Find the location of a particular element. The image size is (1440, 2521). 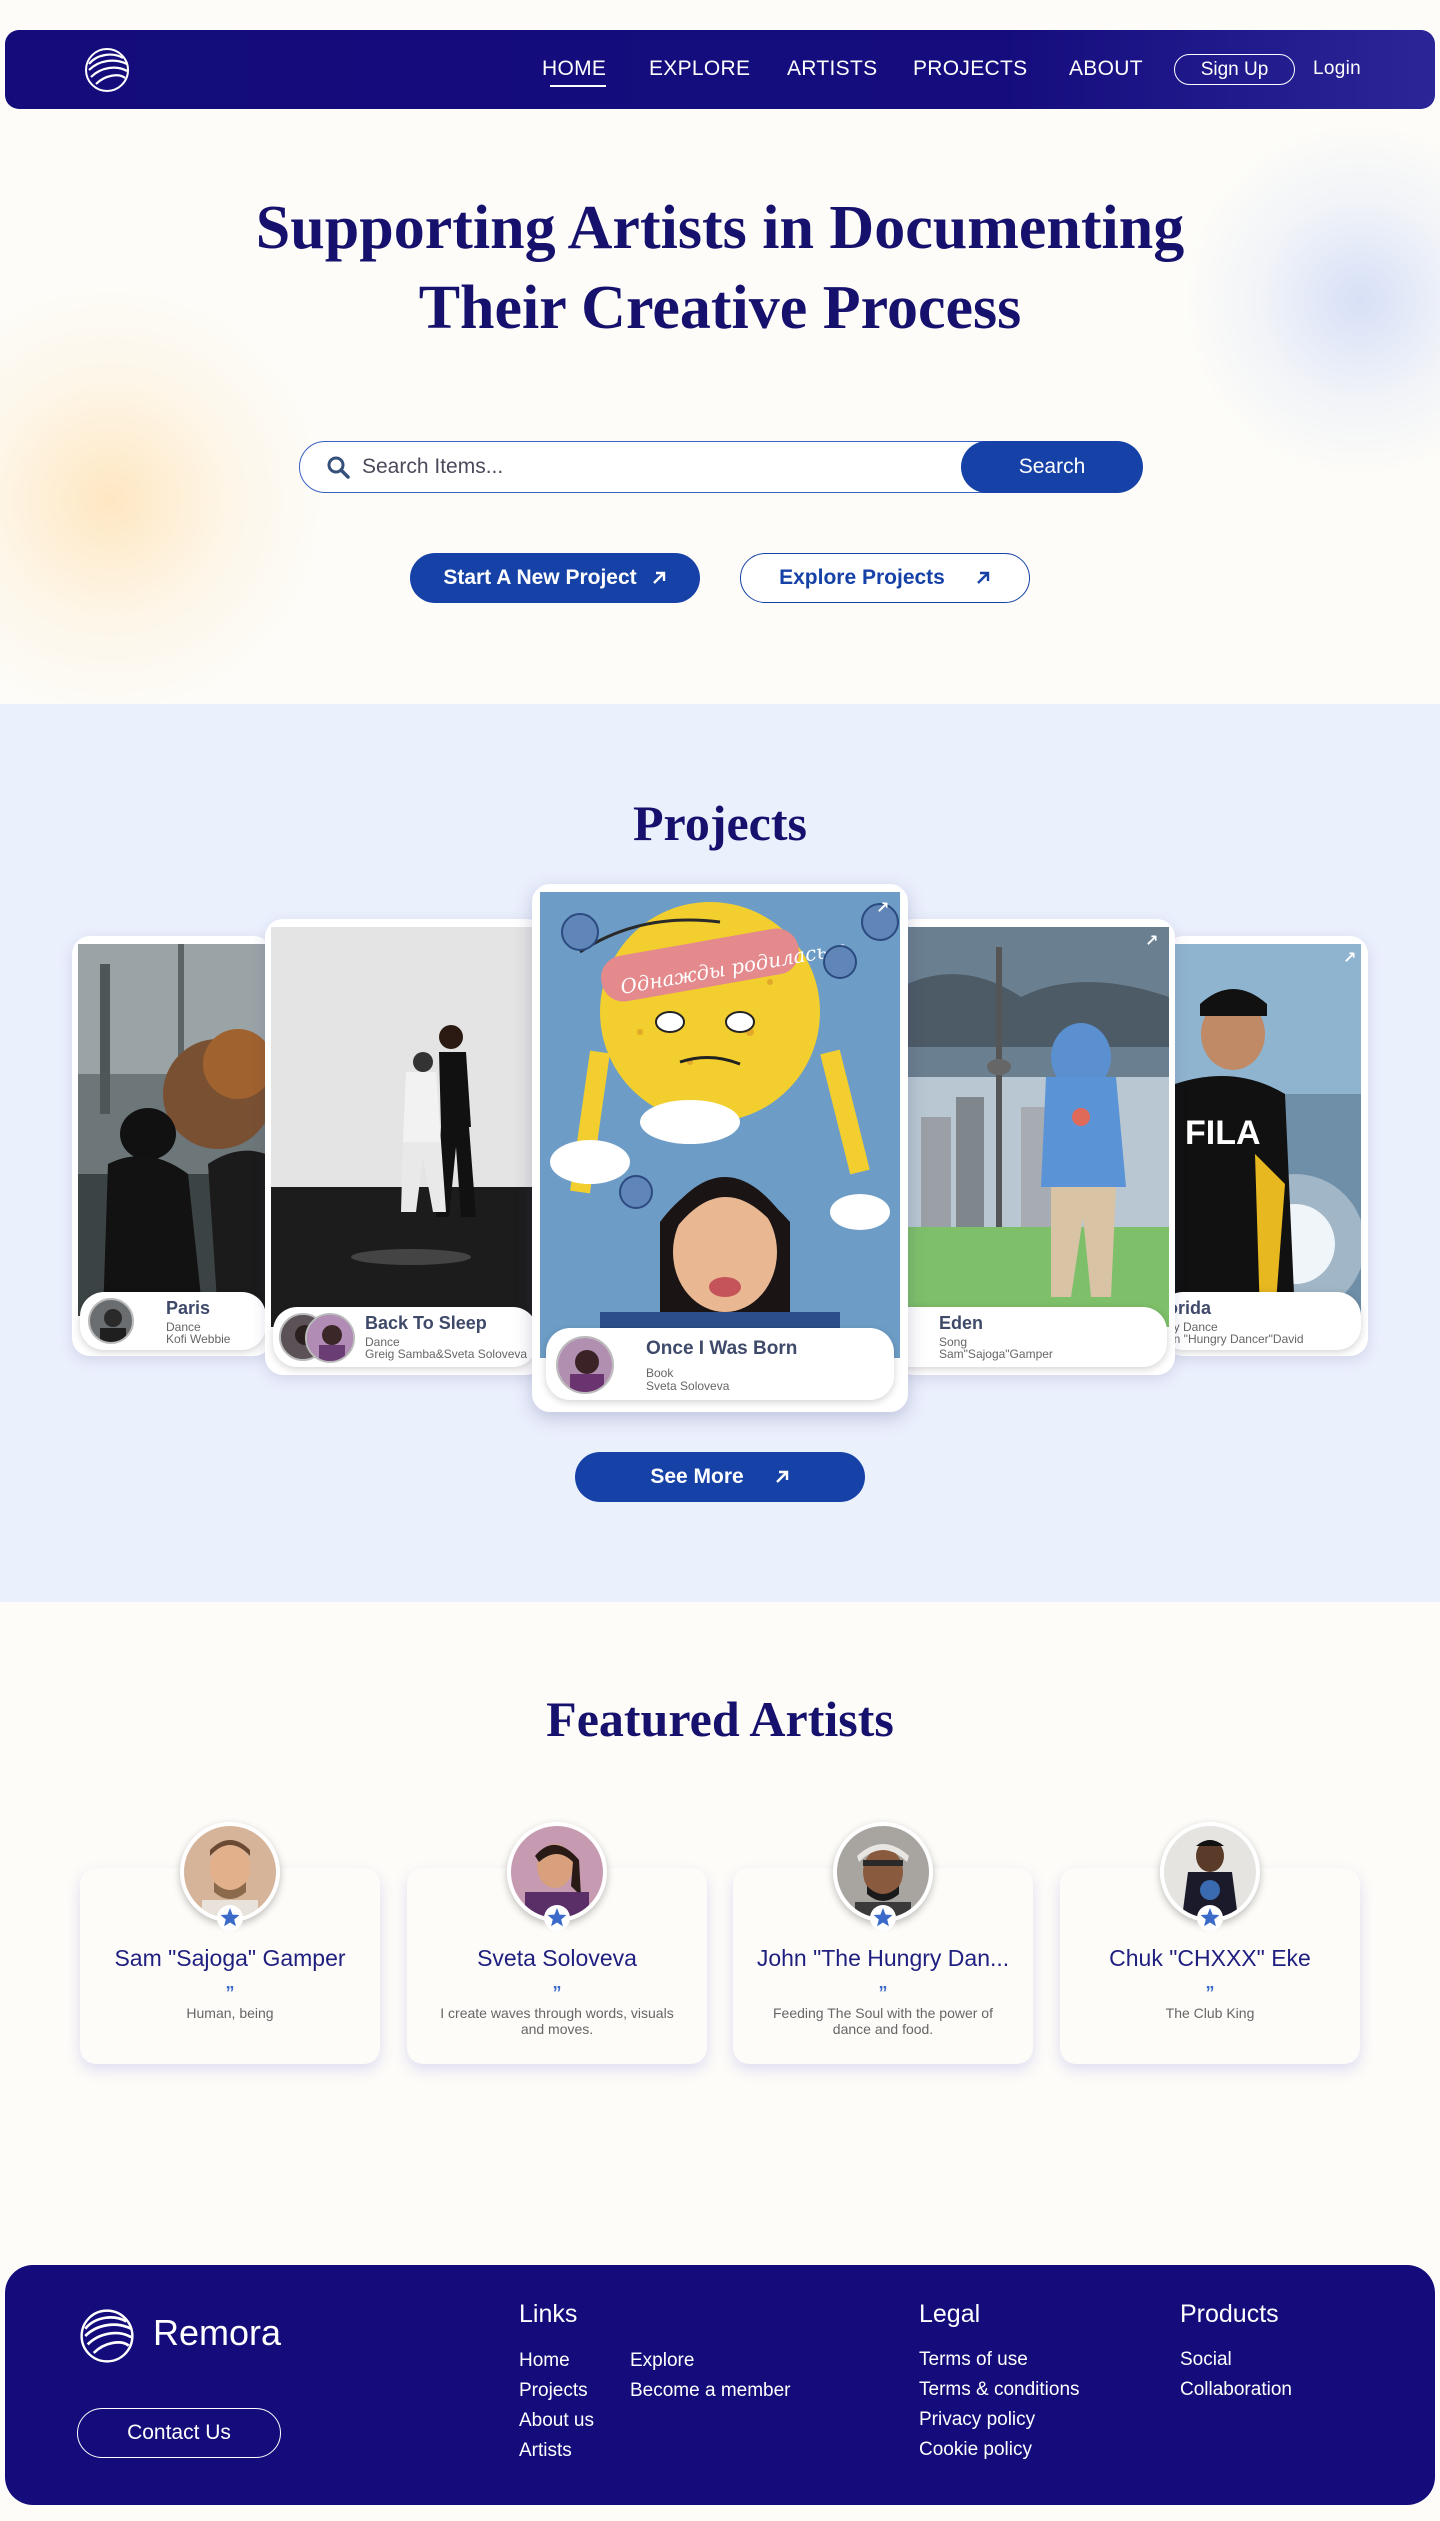

search-button: Search is located at coordinates (1052, 466).